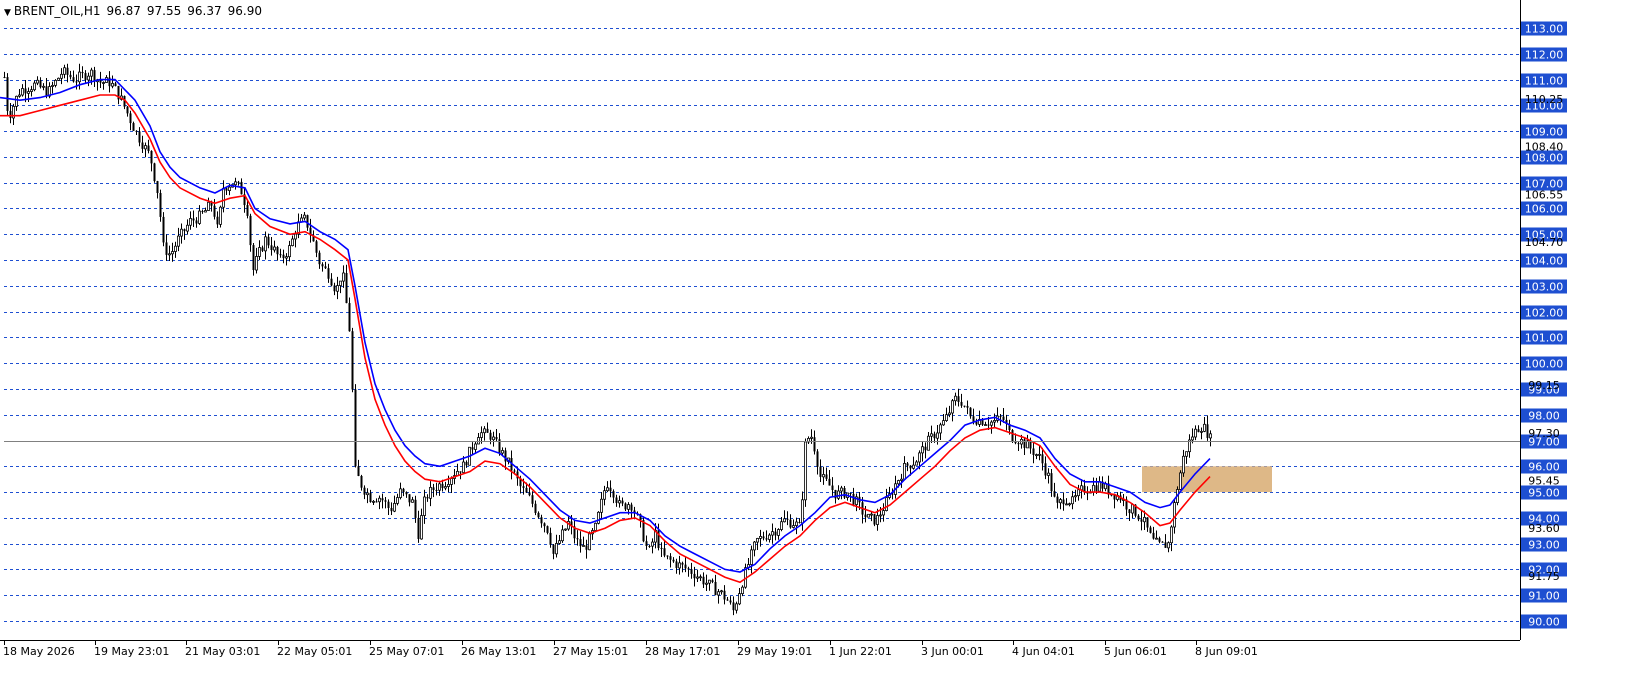  Describe the element at coordinates (1544, 147) in the screenshot. I see `price-tick-label: 108.40` at that location.